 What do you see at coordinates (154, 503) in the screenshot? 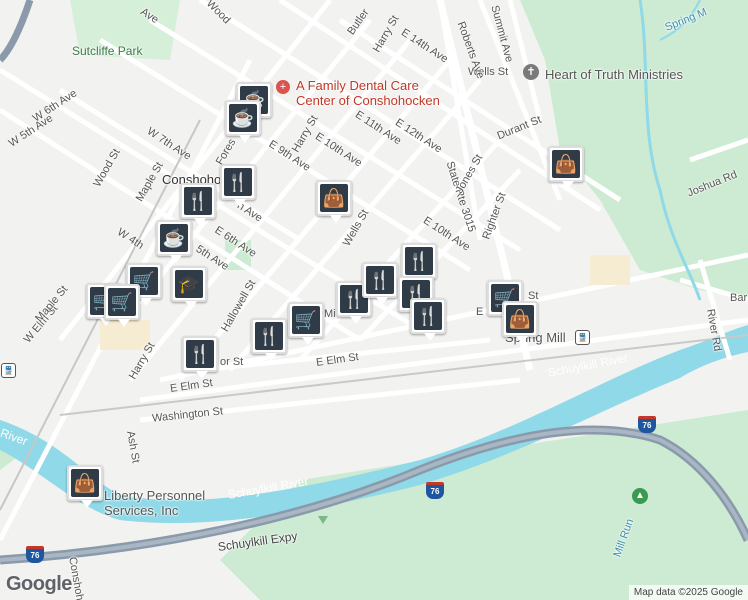
I see `poi-label-liberty-personnel: Liberty Personnel Services, Inc` at bounding box center [154, 503].